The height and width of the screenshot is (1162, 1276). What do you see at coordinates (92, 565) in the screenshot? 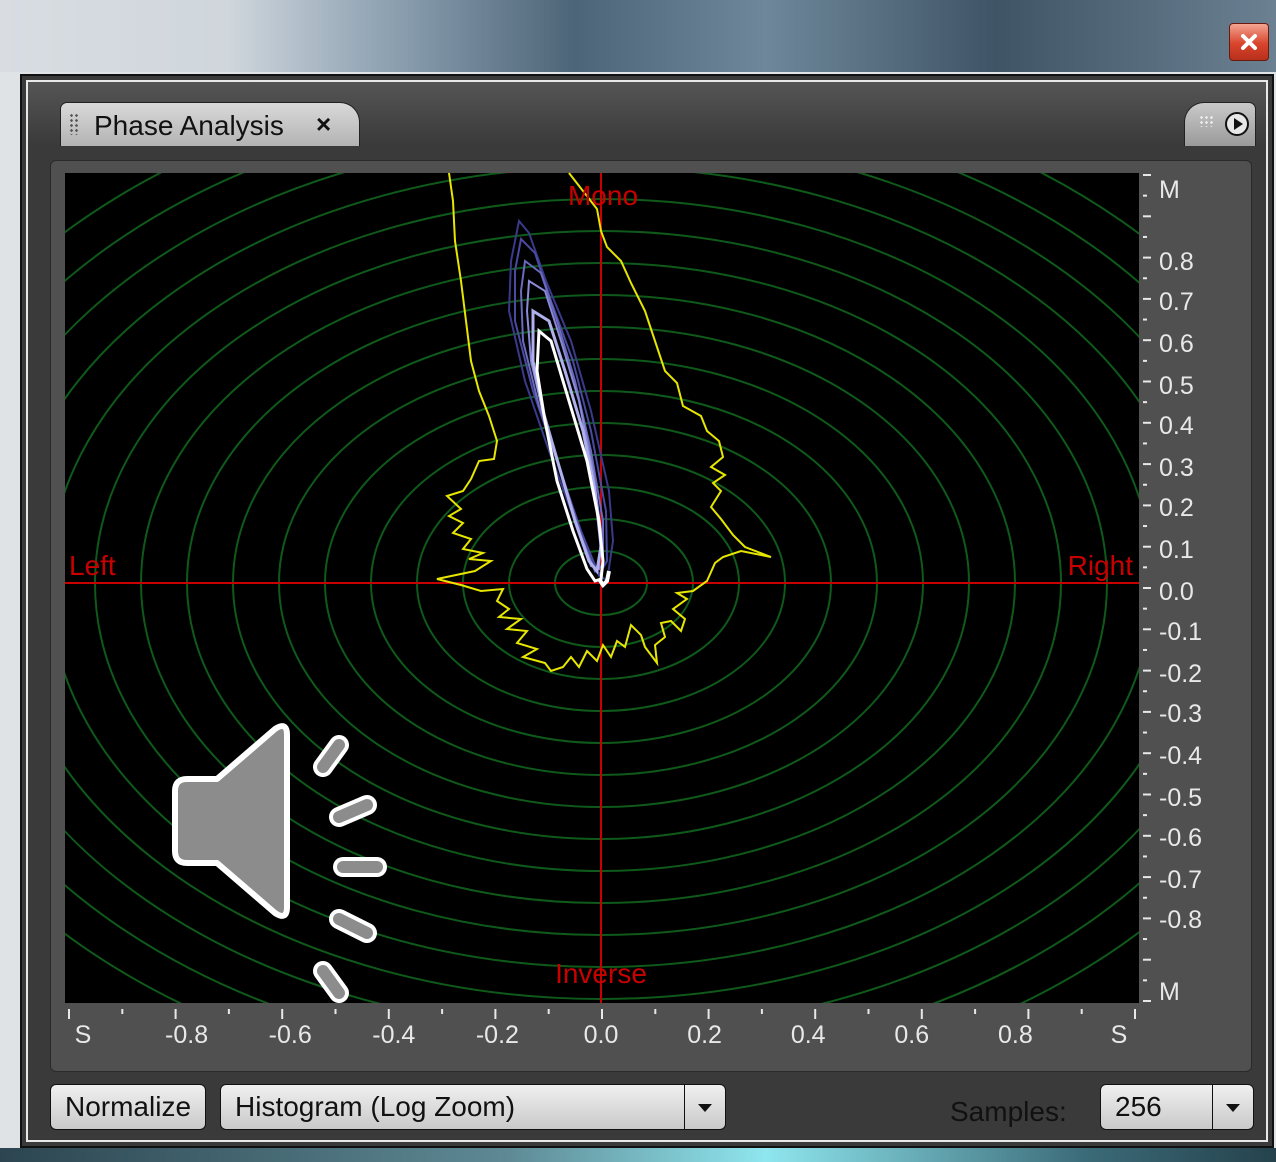
I see `left-label: Left` at bounding box center [92, 565].